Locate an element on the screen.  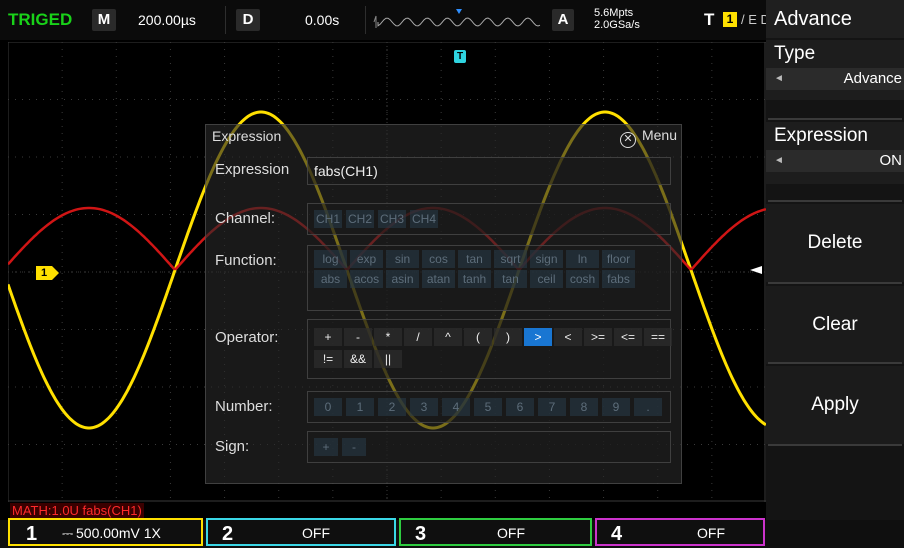
type-label: Type is located at coordinates (795, 53).